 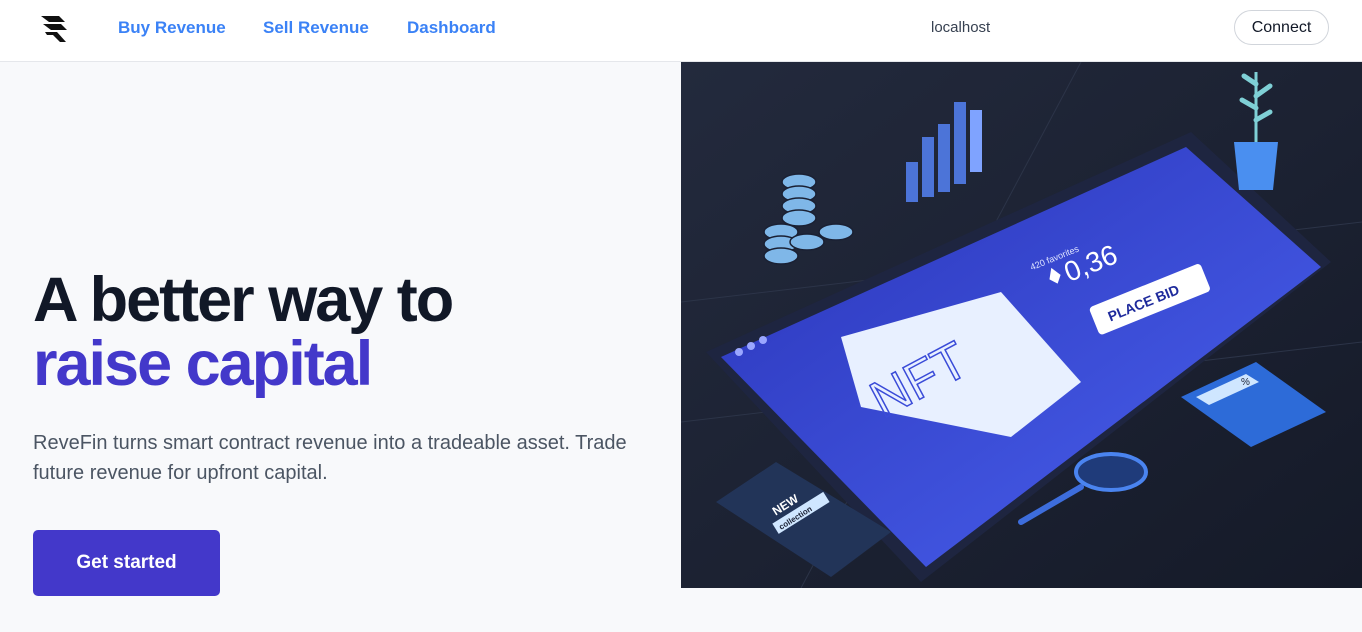 What do you see at coordinates (316, 28) in the screenshot?
I see `nav-sell-revenue: Sell Revenue` at bounding box center [316, 28].